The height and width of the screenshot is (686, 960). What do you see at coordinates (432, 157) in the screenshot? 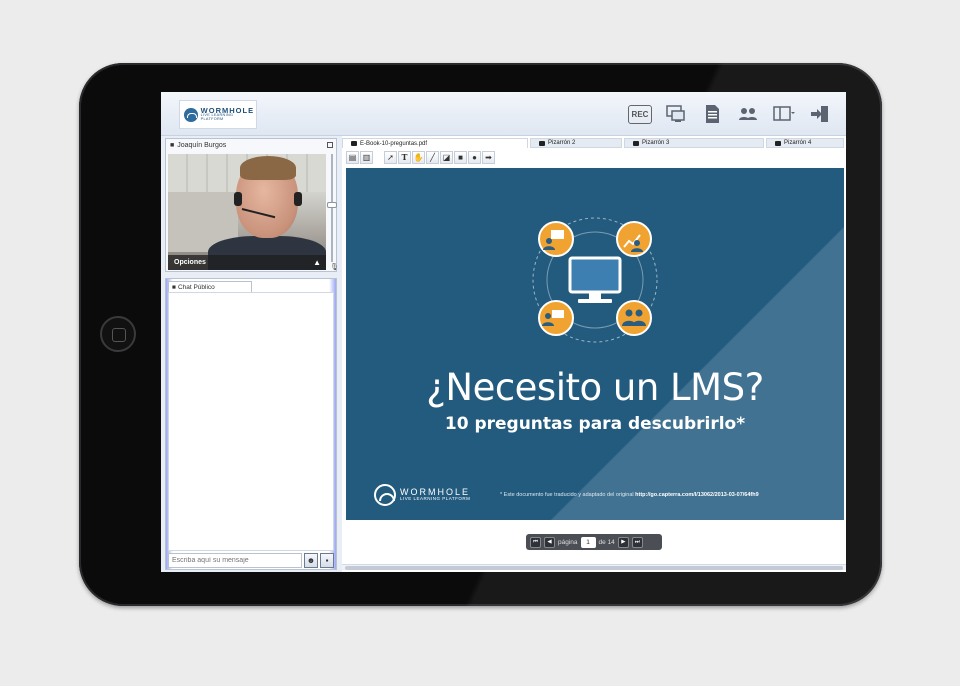
I see `line-icon: ╱` at bounding box center [432, 157].